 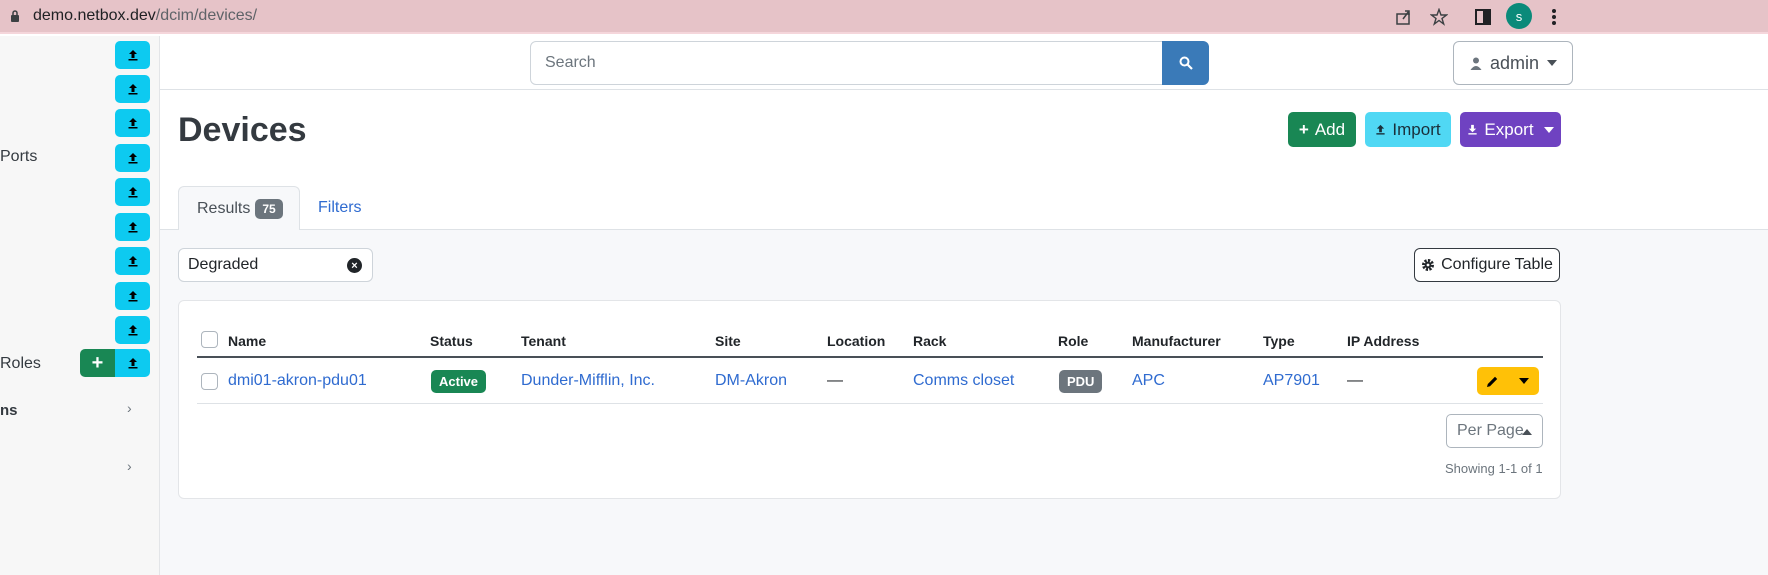 I want to click on row-actions, so click(x=1508, y=381).